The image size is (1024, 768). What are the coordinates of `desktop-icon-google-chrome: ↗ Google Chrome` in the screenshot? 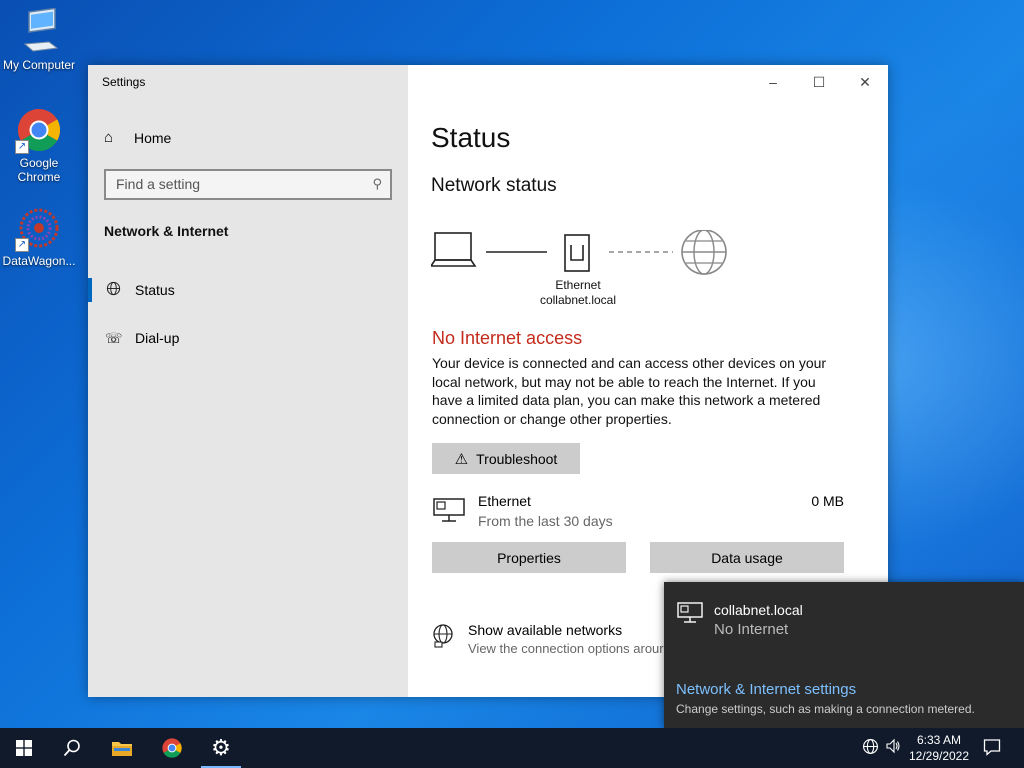 It's located at (39, 145).